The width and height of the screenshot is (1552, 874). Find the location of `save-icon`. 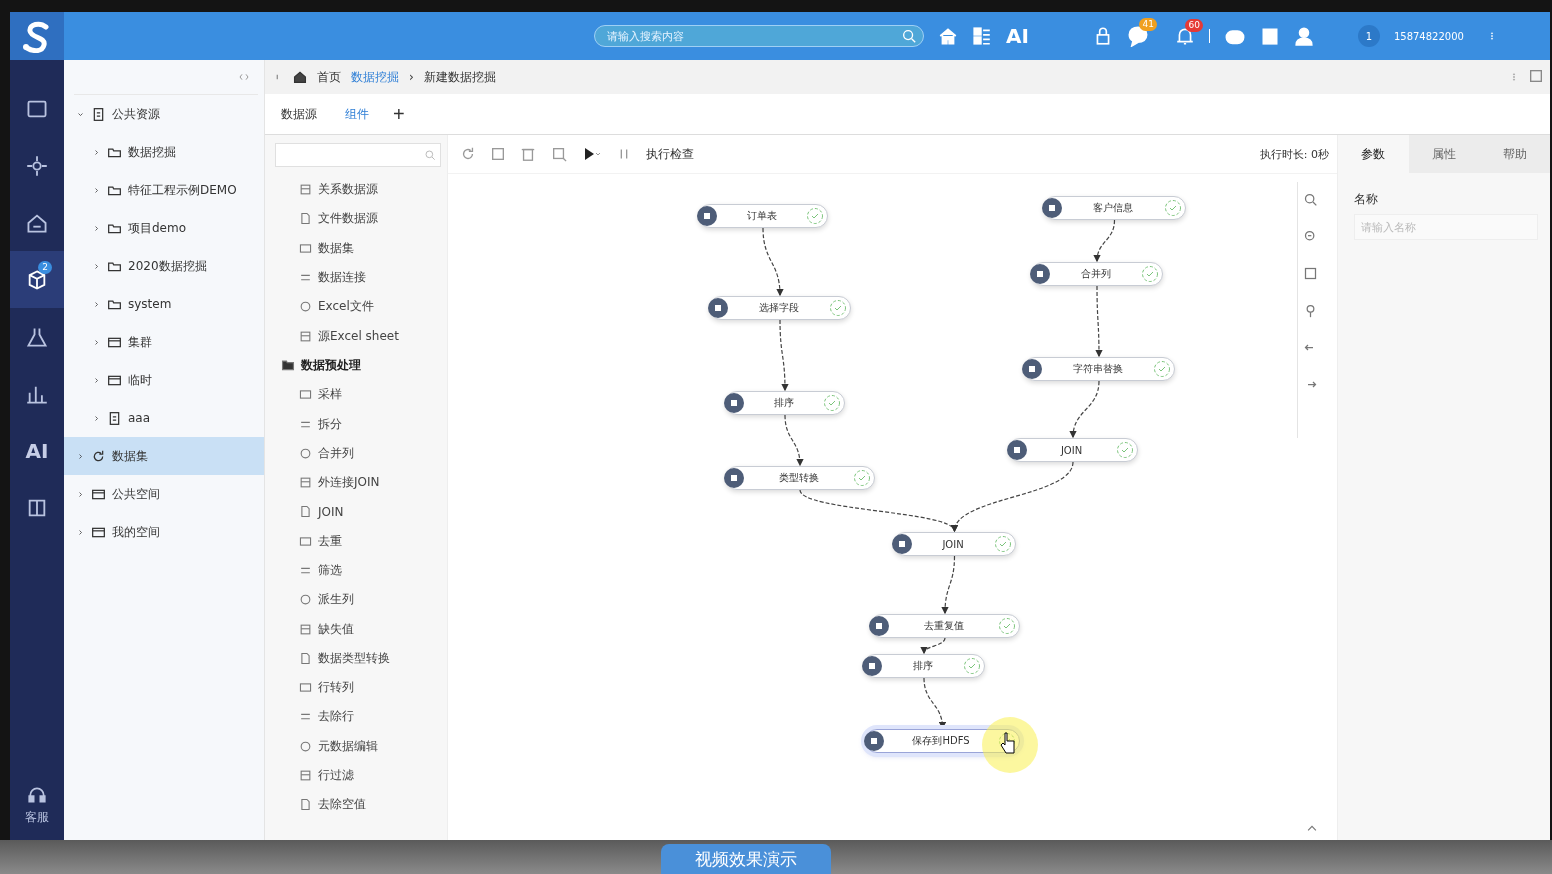

save-icon is located at coordinates (498, 154).